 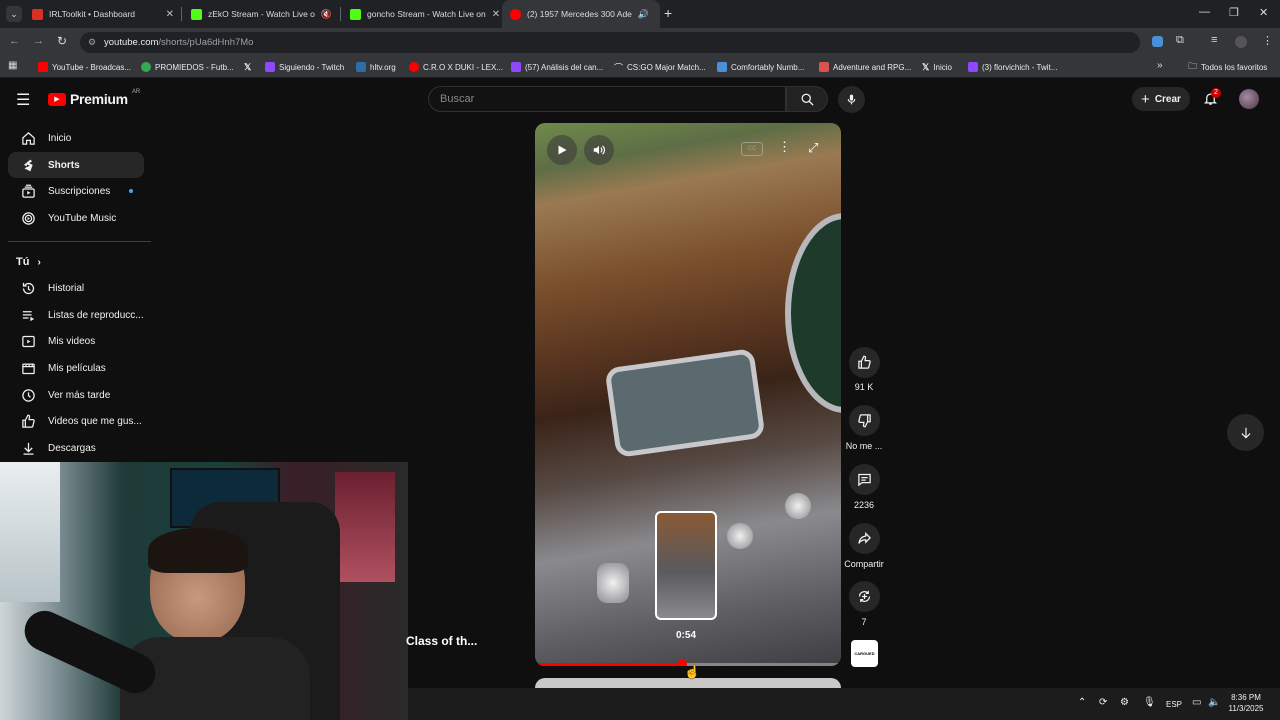 What do you see at coordinates (864, 479) in the screenshot?
I see `comments-button` at bounding box center [864, 479].